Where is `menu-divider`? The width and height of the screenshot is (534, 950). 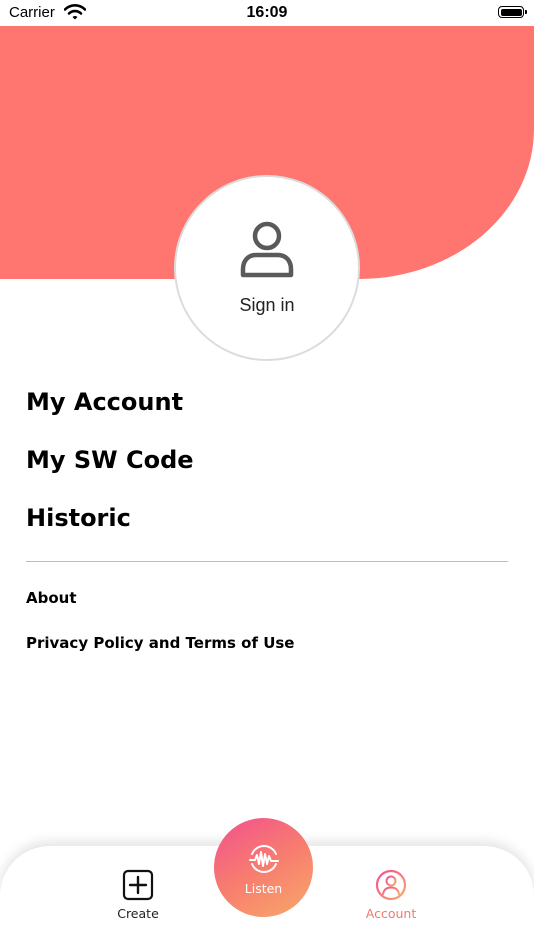 menu-divider is located at coordinates (267, 561).